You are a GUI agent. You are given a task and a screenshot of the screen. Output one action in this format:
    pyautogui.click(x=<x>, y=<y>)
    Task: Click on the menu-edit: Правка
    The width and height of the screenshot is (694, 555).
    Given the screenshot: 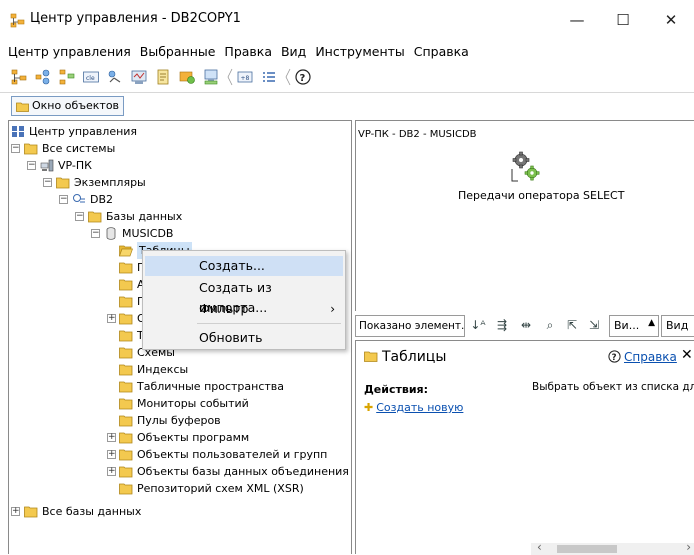 What is the action you would take?
    pyautogui.click(x=248, y=51)
    